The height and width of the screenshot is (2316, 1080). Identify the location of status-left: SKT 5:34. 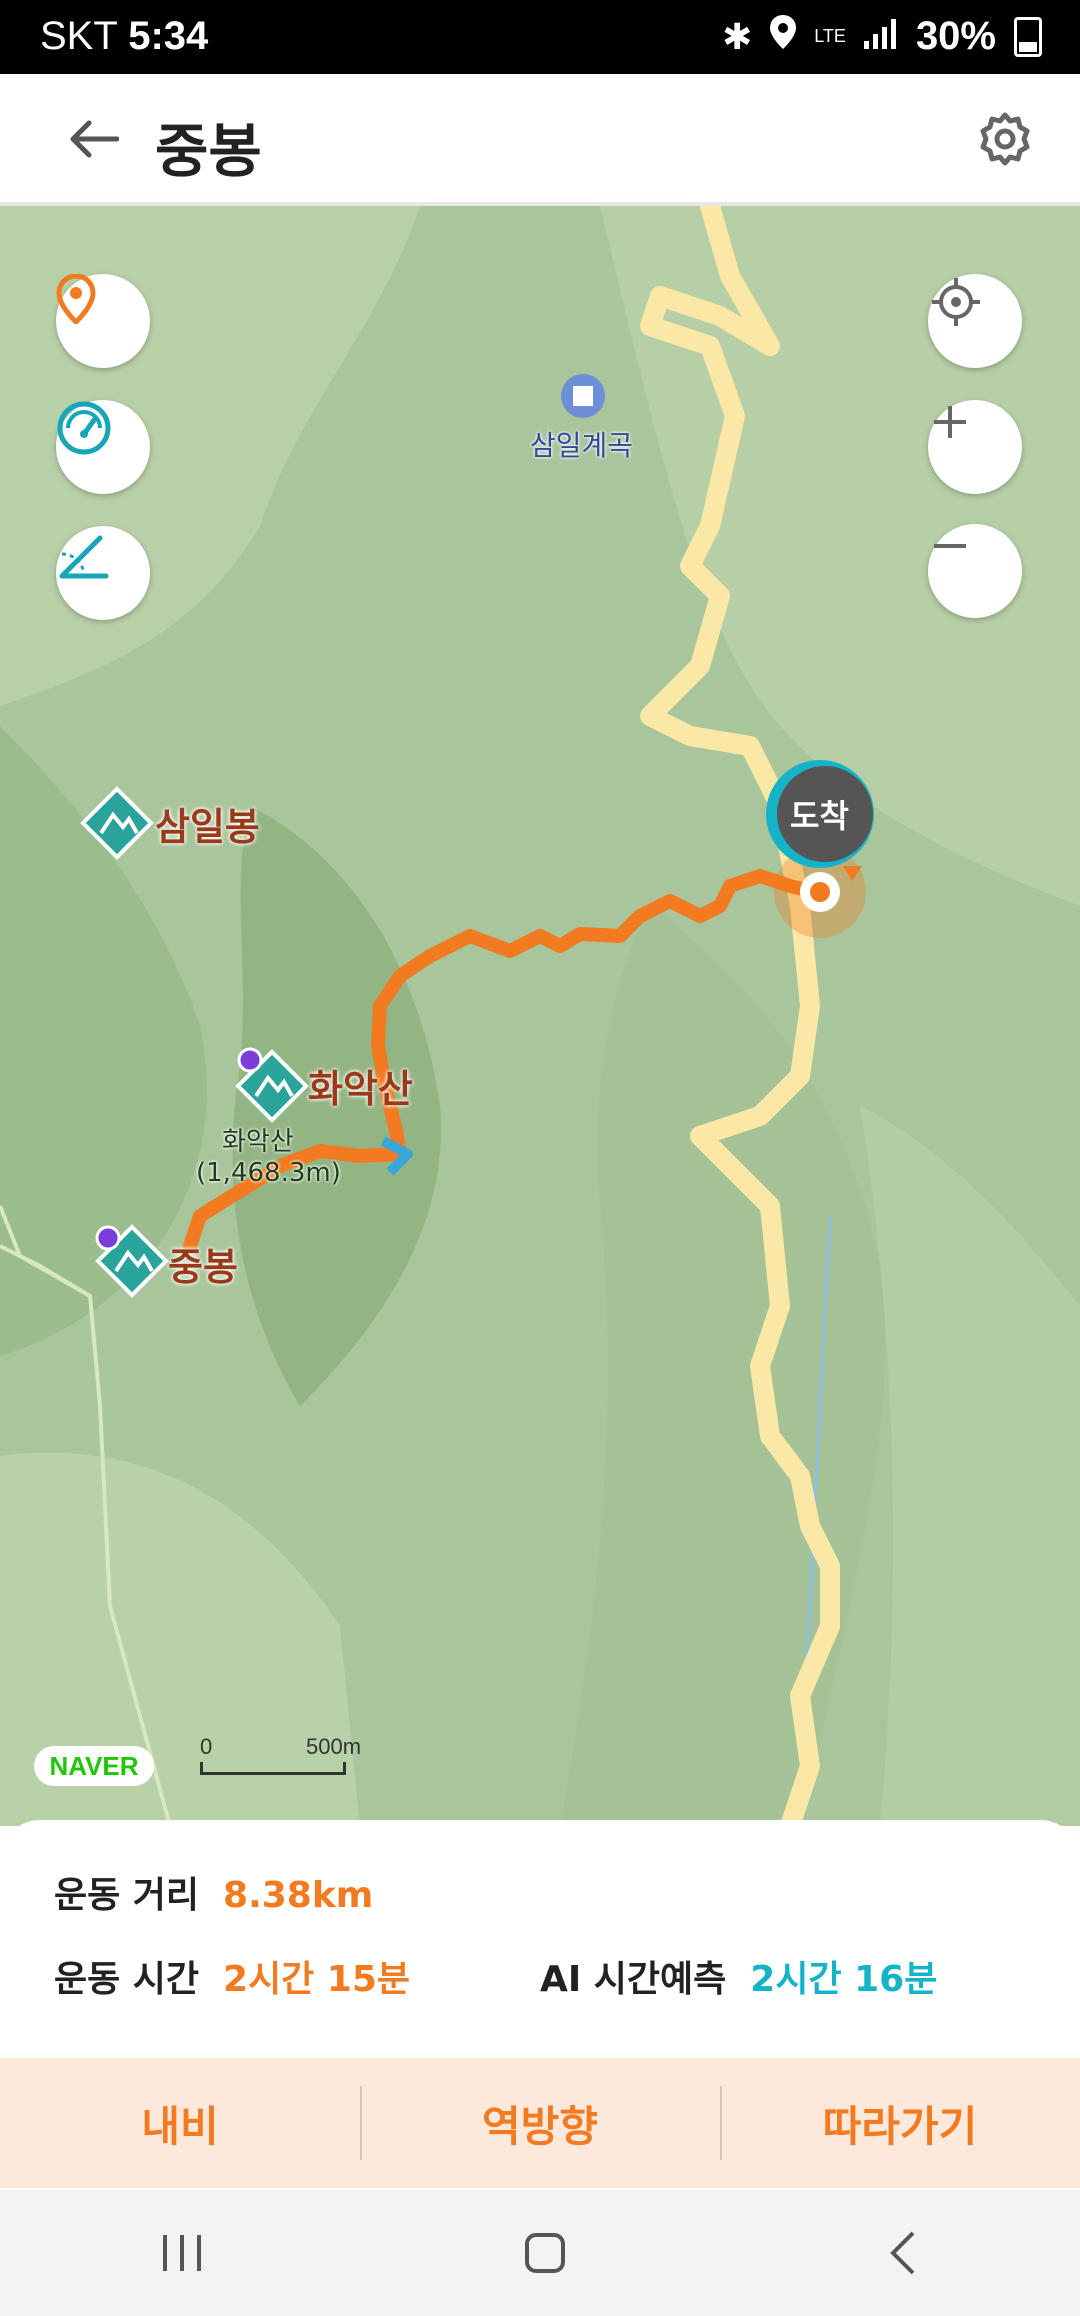
(124, 36).